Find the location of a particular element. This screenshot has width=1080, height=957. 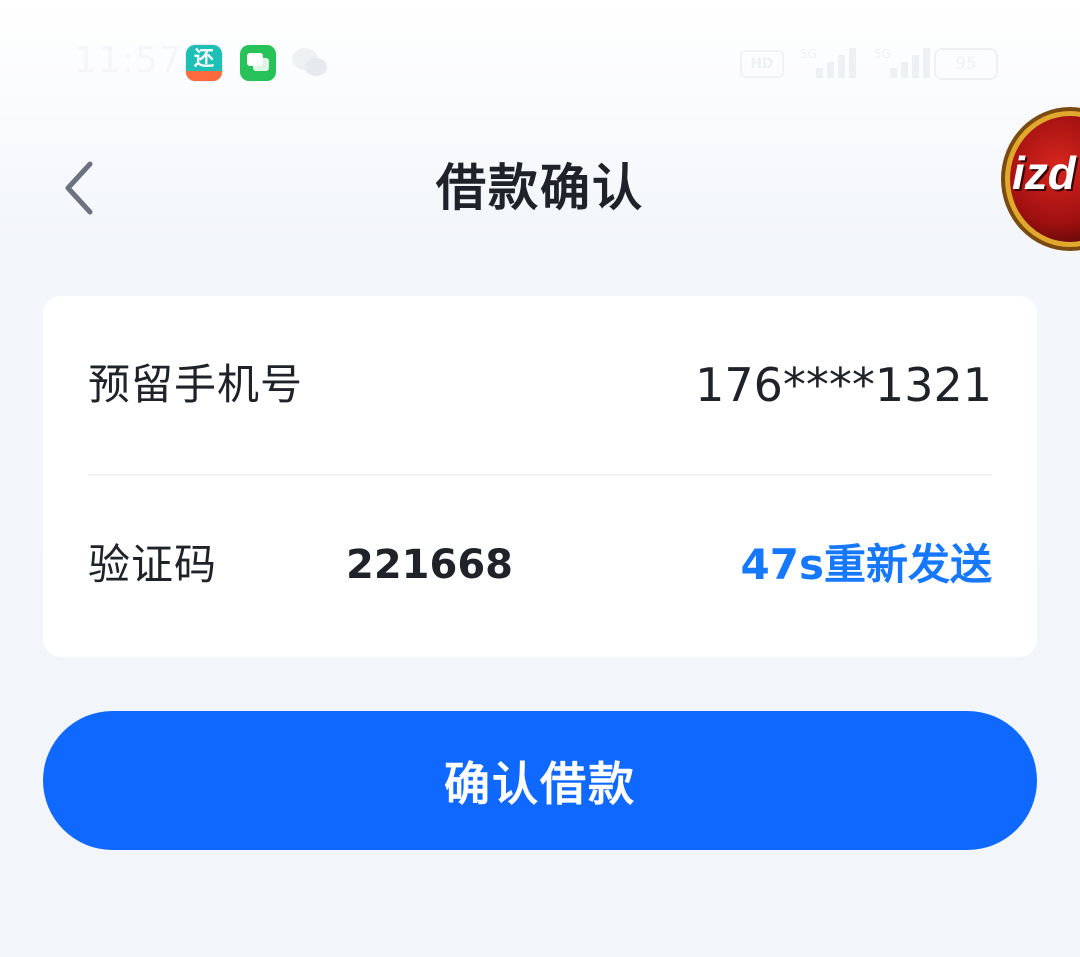

page-title: 借款确认 is located at coordinates (540, 188).